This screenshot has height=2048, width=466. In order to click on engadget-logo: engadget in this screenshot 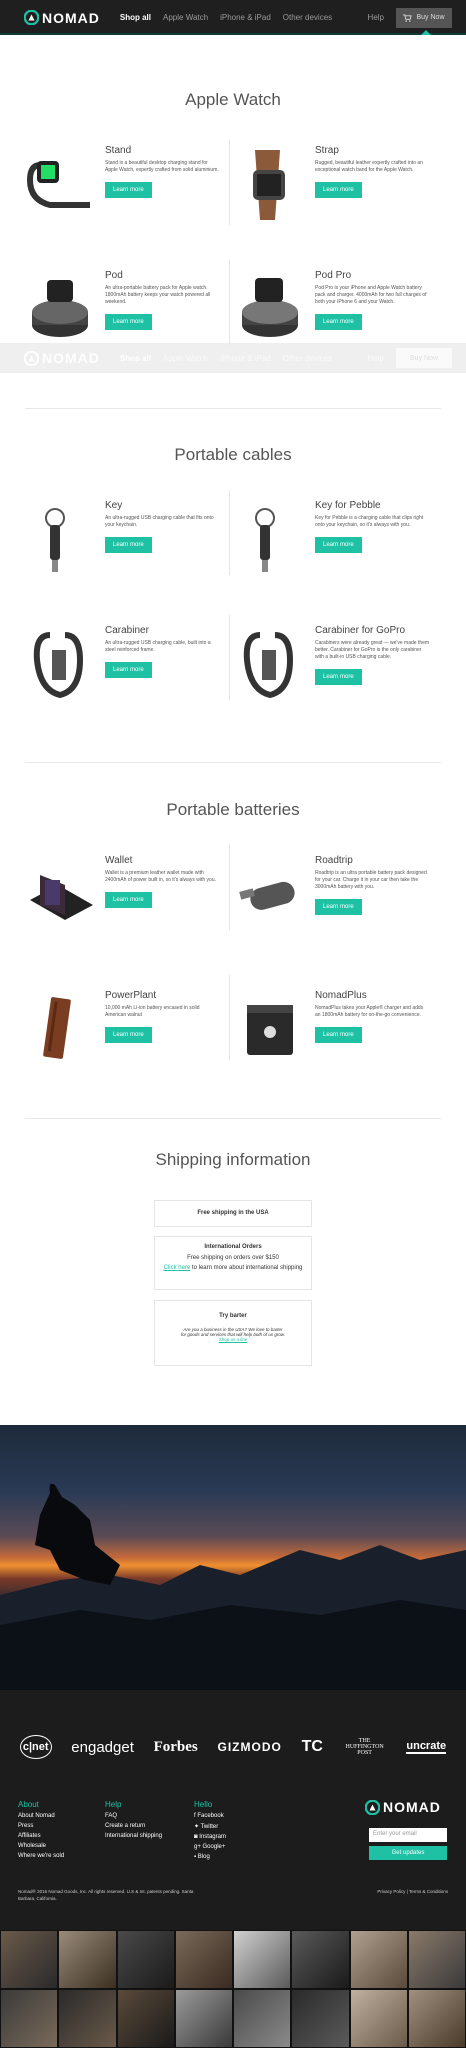, I will do `click(102, 1747)`.